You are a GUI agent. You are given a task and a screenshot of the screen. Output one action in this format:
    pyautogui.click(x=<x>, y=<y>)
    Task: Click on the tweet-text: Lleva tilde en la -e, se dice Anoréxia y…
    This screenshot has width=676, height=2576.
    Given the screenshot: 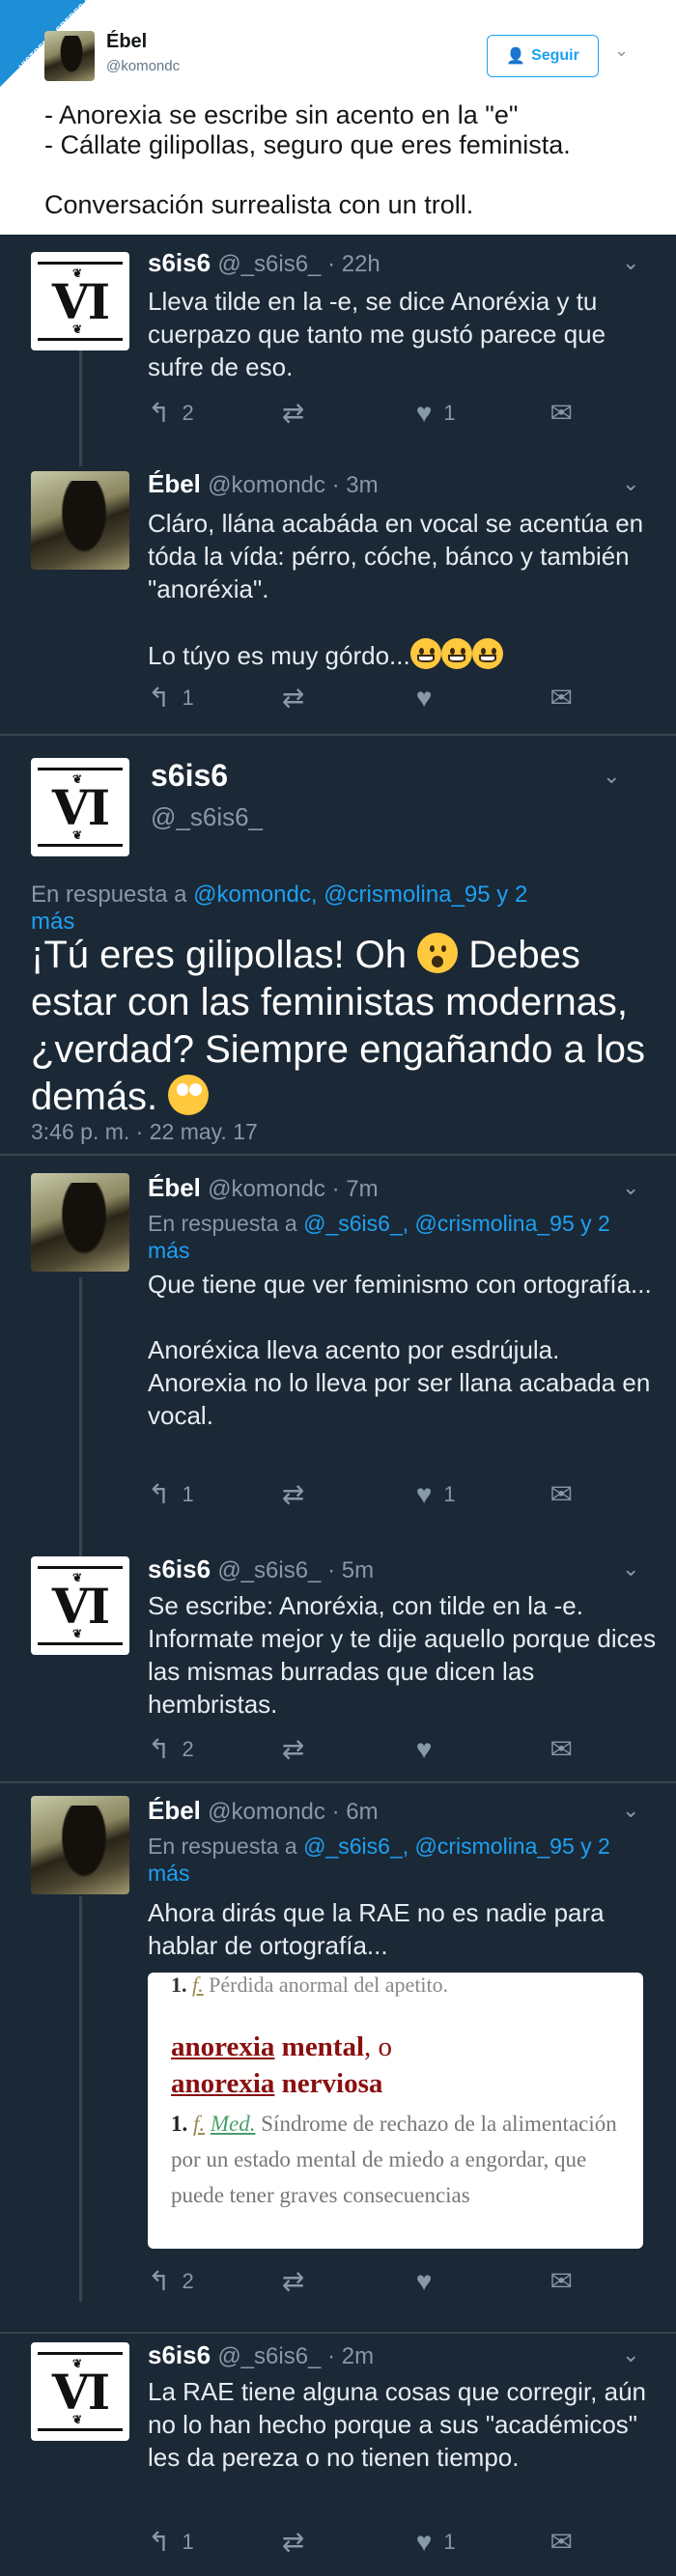 What is the action you would take?
    pyautogui.click(x=377, y=334)
    